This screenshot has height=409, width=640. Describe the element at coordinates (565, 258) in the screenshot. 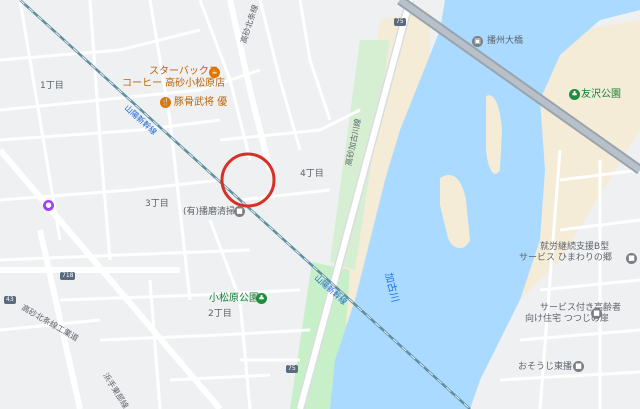

I see `poi-welfare-label-2: サービス ひまわりの郷` at that location.